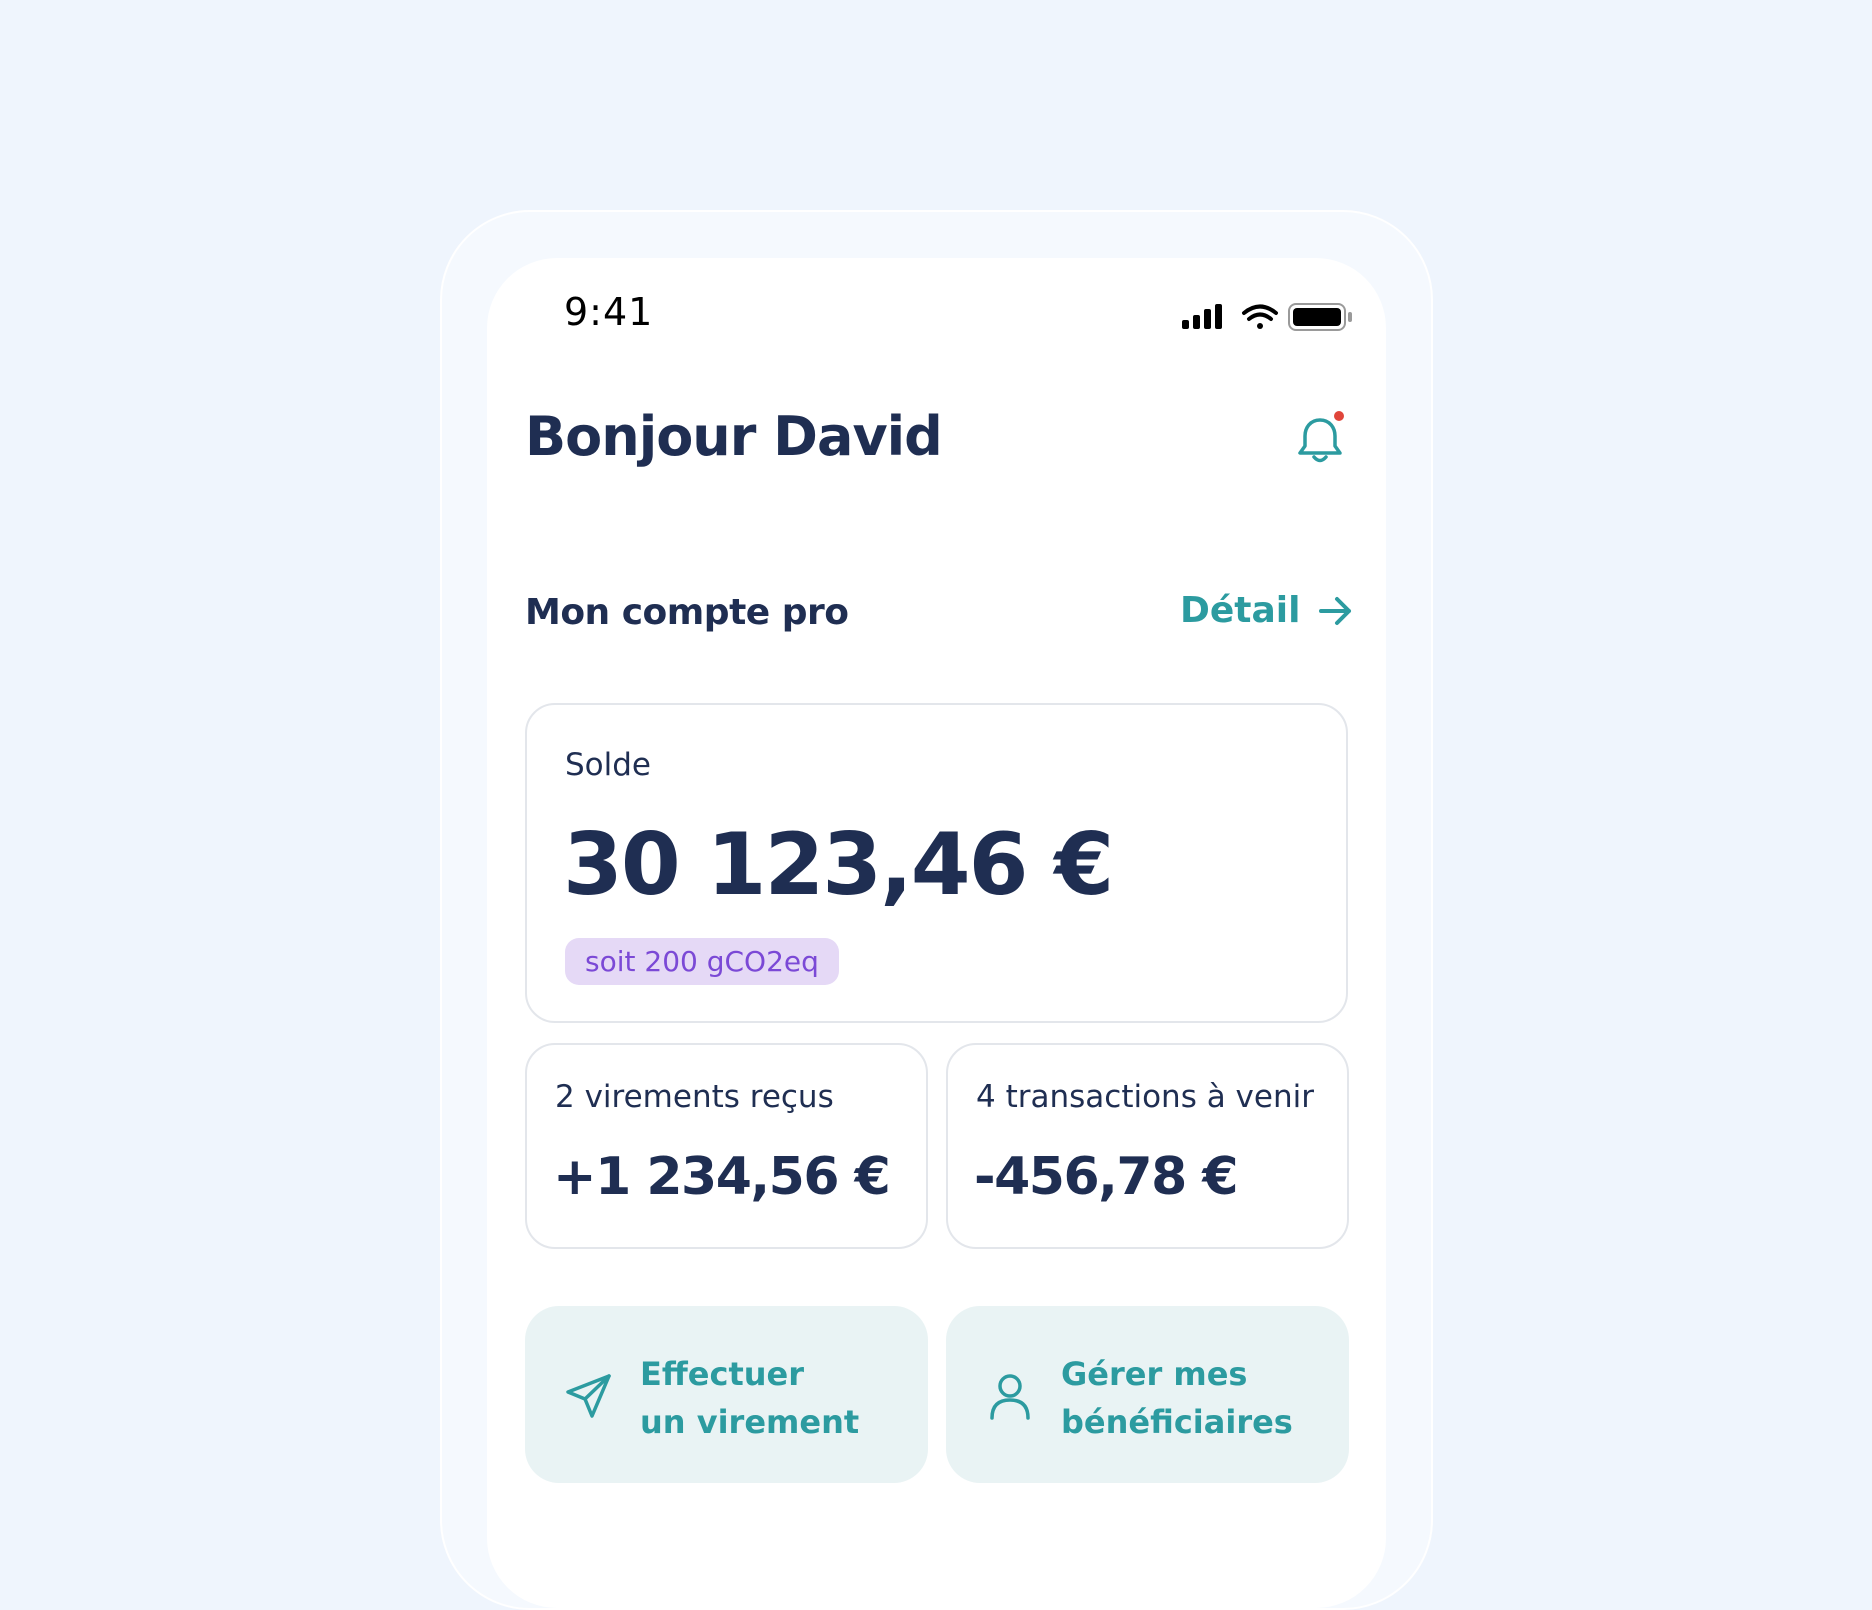 This screenshot has width=1872, height=1610. I want to click on notification-dot, so click(1339, 416).